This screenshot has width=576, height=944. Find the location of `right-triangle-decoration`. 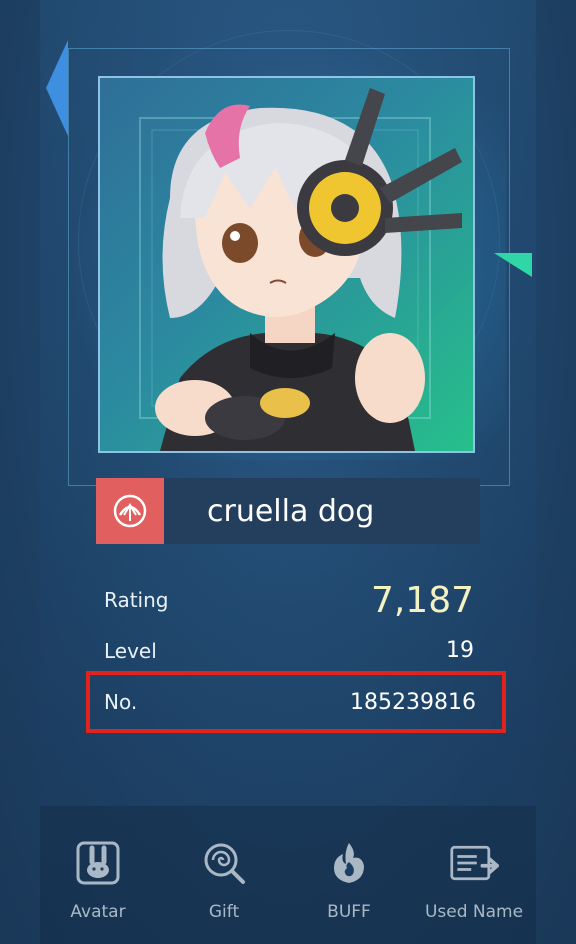

right-triangle-decoration is located at coordinates (513, 265).